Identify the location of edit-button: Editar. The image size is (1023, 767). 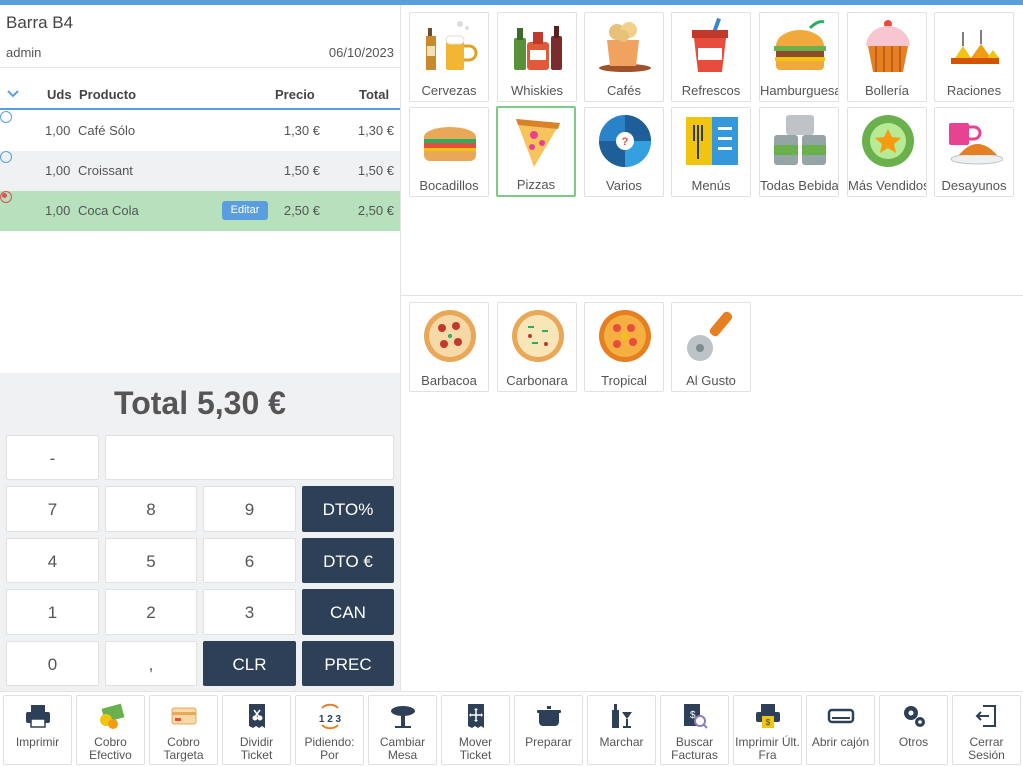
(245, 210).